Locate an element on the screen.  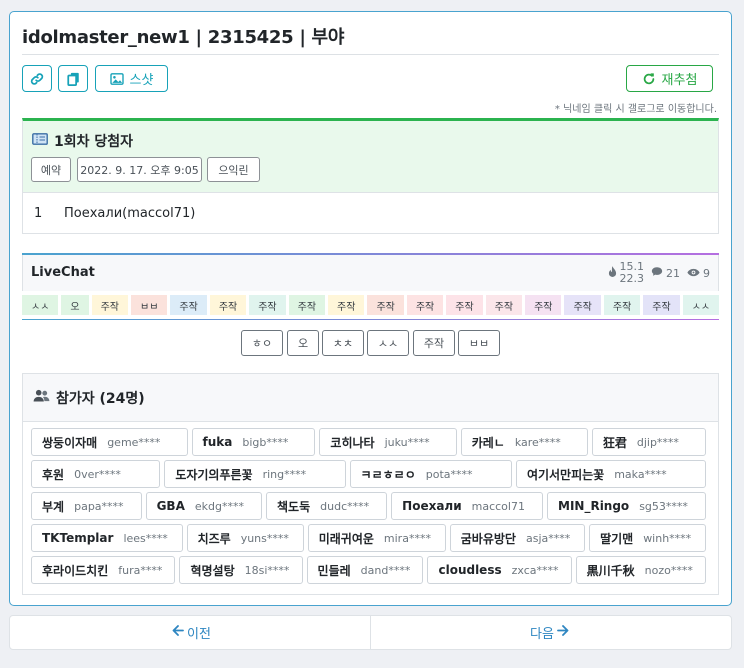
participant-nickname: fuka is located at coordinates (218, 442).